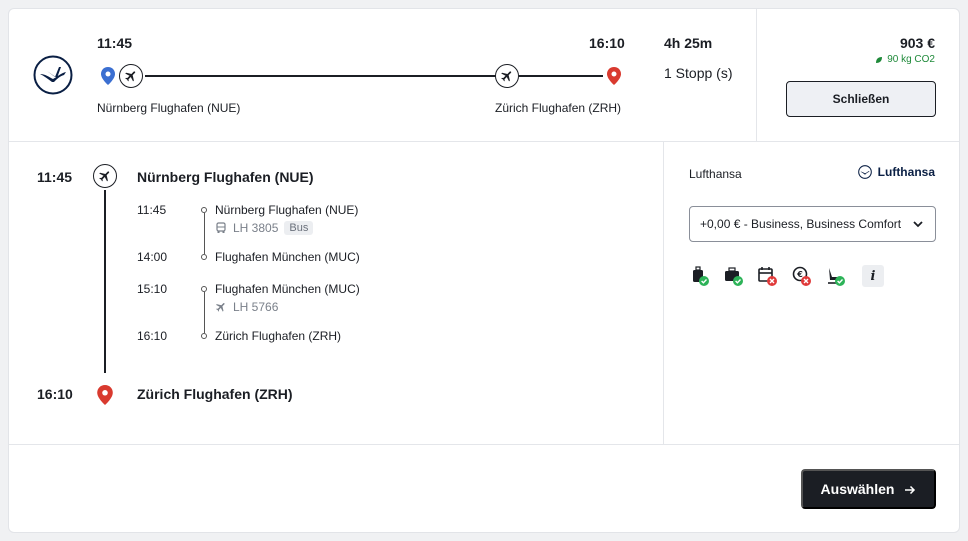 The width and height of the screenshot is (968, 541). Describe the element at coordinates (287, 257) in the screenshot. I see `leg1-arr-place: Flughafen München (MUC)` at that location.